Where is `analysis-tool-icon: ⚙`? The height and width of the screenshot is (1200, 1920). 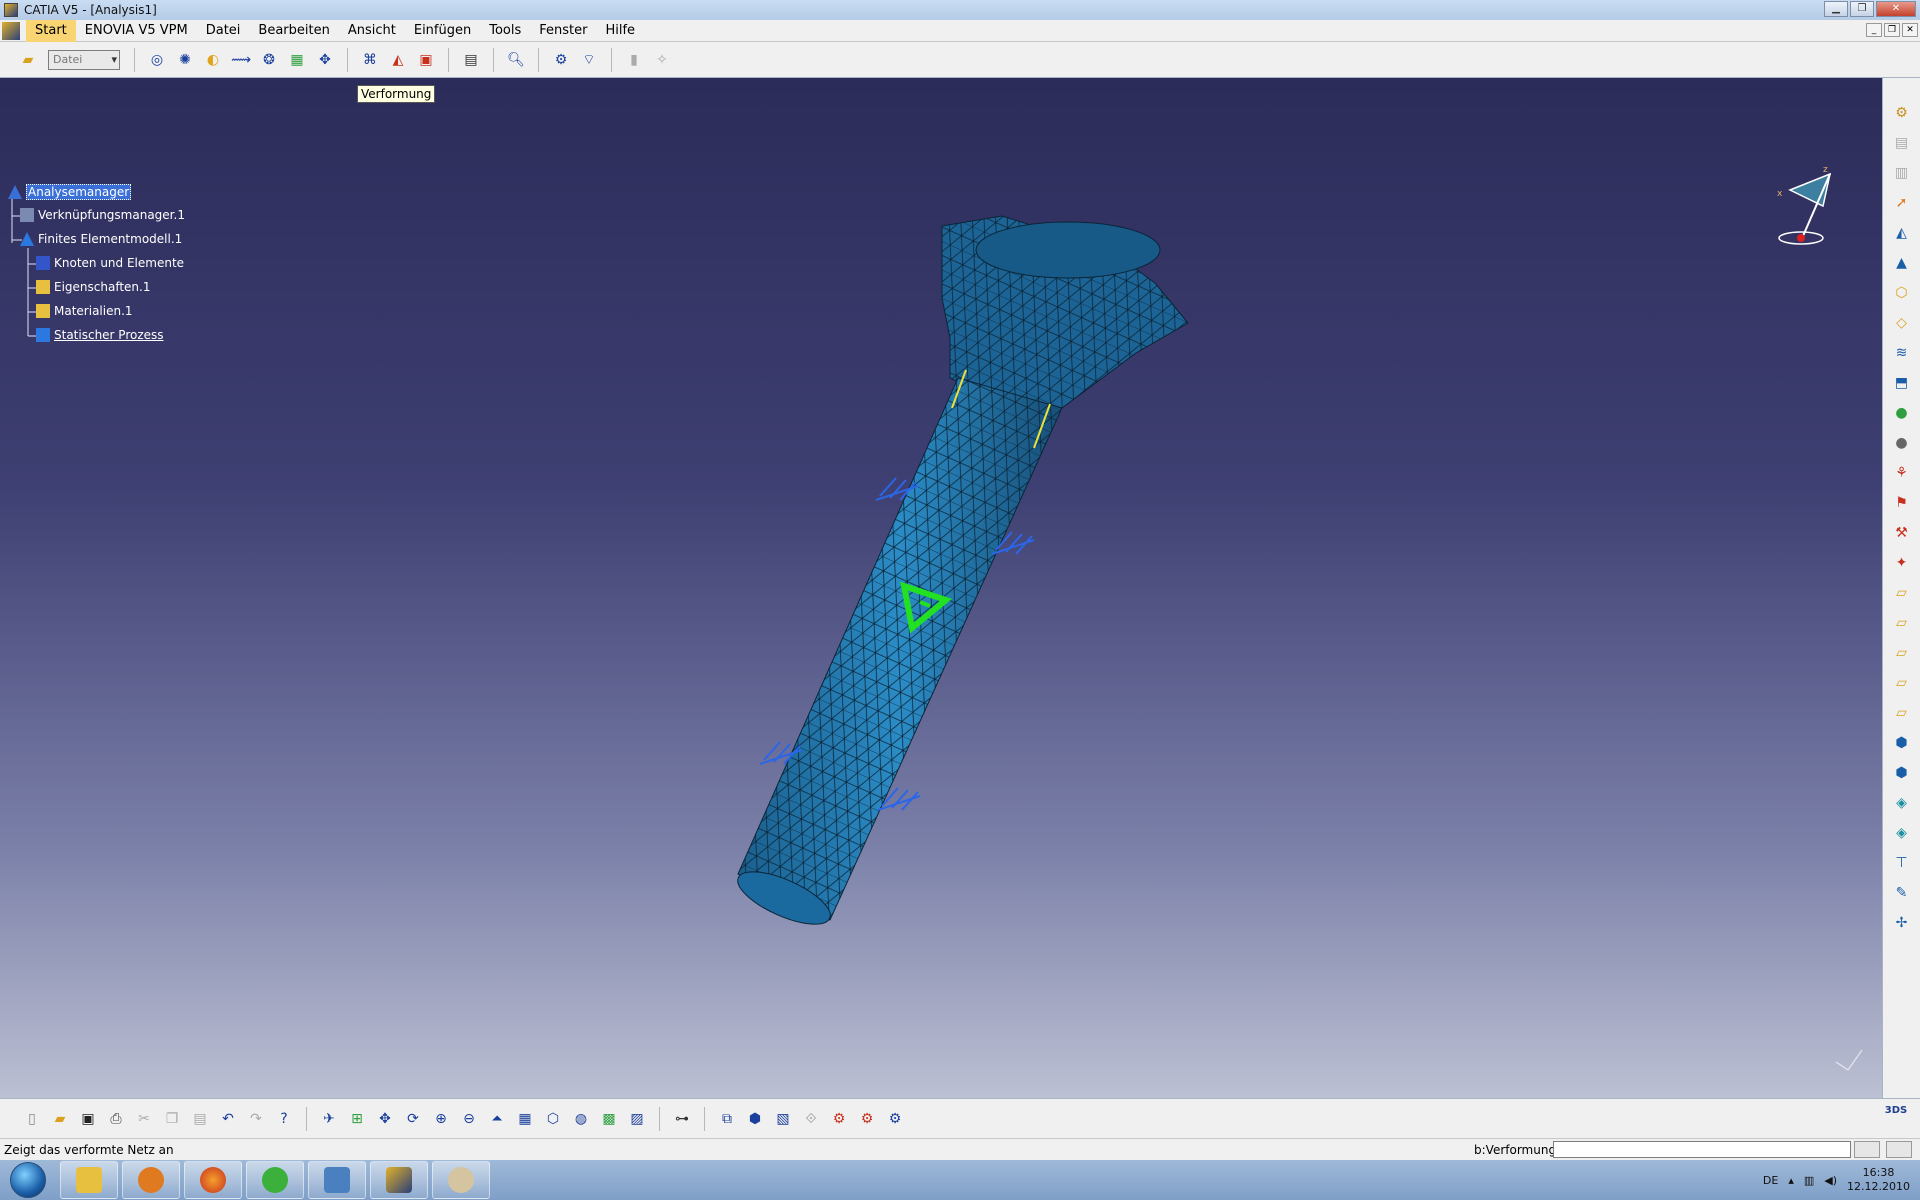
analysis-tool-icon: ⚙ is located at coordinates (867, 1119).